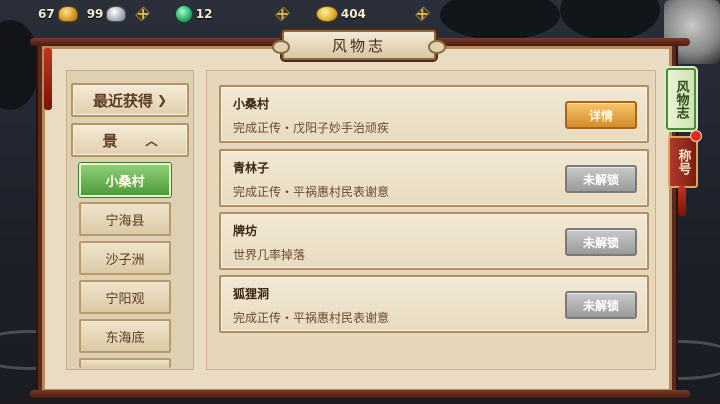 The width and height of the screenshot is (720, 404). I want to click on sidebar-item-label: 宁海县, so click(125, 221).